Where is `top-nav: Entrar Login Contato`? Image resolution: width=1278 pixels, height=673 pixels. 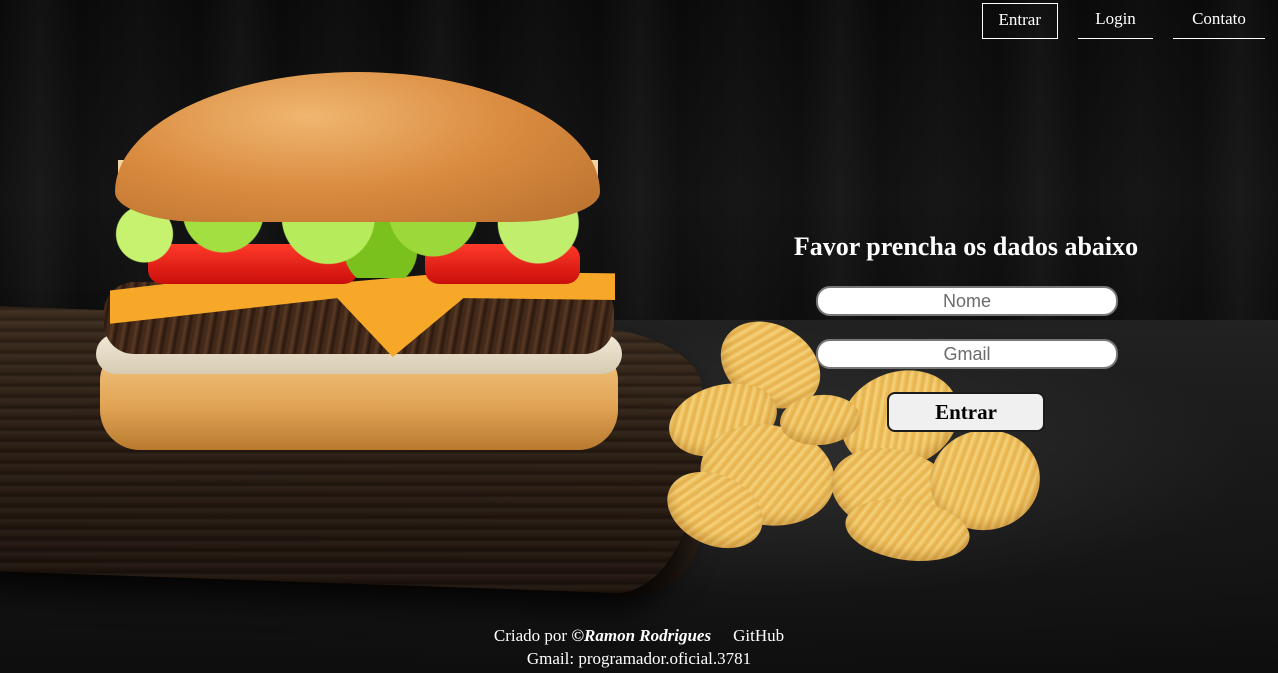
top-nav: Entrar Login Contato is located at coordinates (1123, 21).